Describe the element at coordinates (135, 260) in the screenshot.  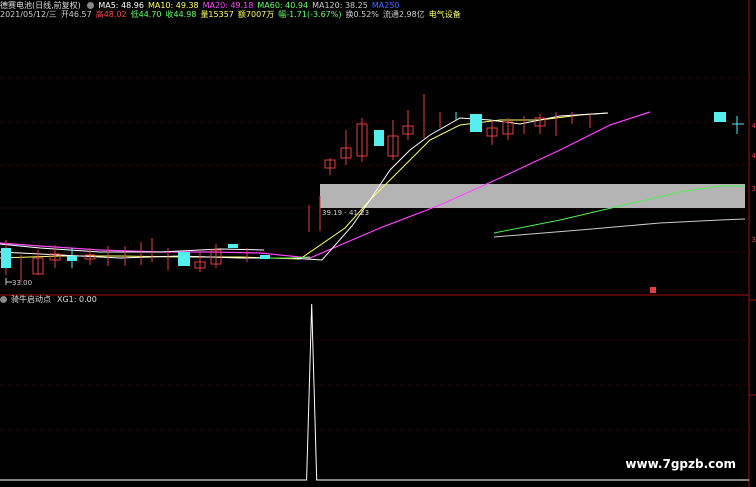
I see `candles-left` at that location.